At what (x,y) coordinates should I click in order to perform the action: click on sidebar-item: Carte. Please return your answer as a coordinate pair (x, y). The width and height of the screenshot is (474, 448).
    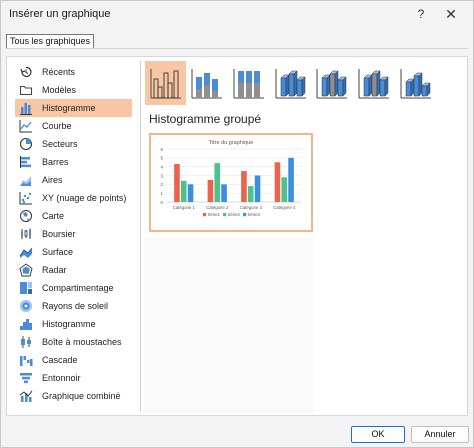
    Looking at the image, I should click on (73, 216).